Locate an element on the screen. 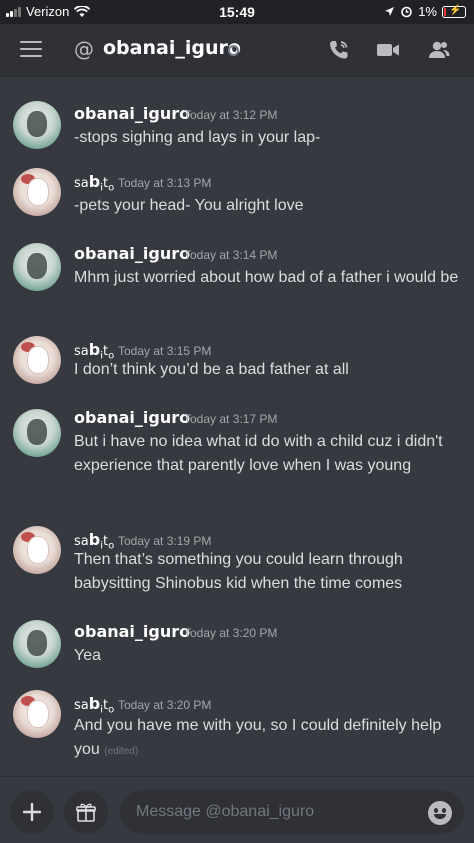 This screenshot has width=474, height=843. status-offline-icon is located at coordinates (233, 50).